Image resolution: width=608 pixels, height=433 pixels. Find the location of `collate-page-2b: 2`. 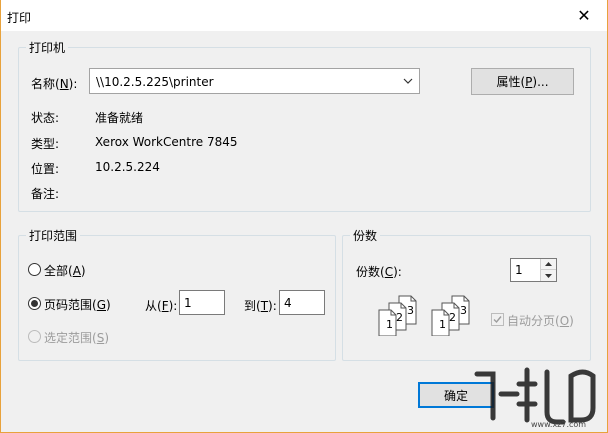

collate-page-2b: 2 is located at coordinates (452, 317).